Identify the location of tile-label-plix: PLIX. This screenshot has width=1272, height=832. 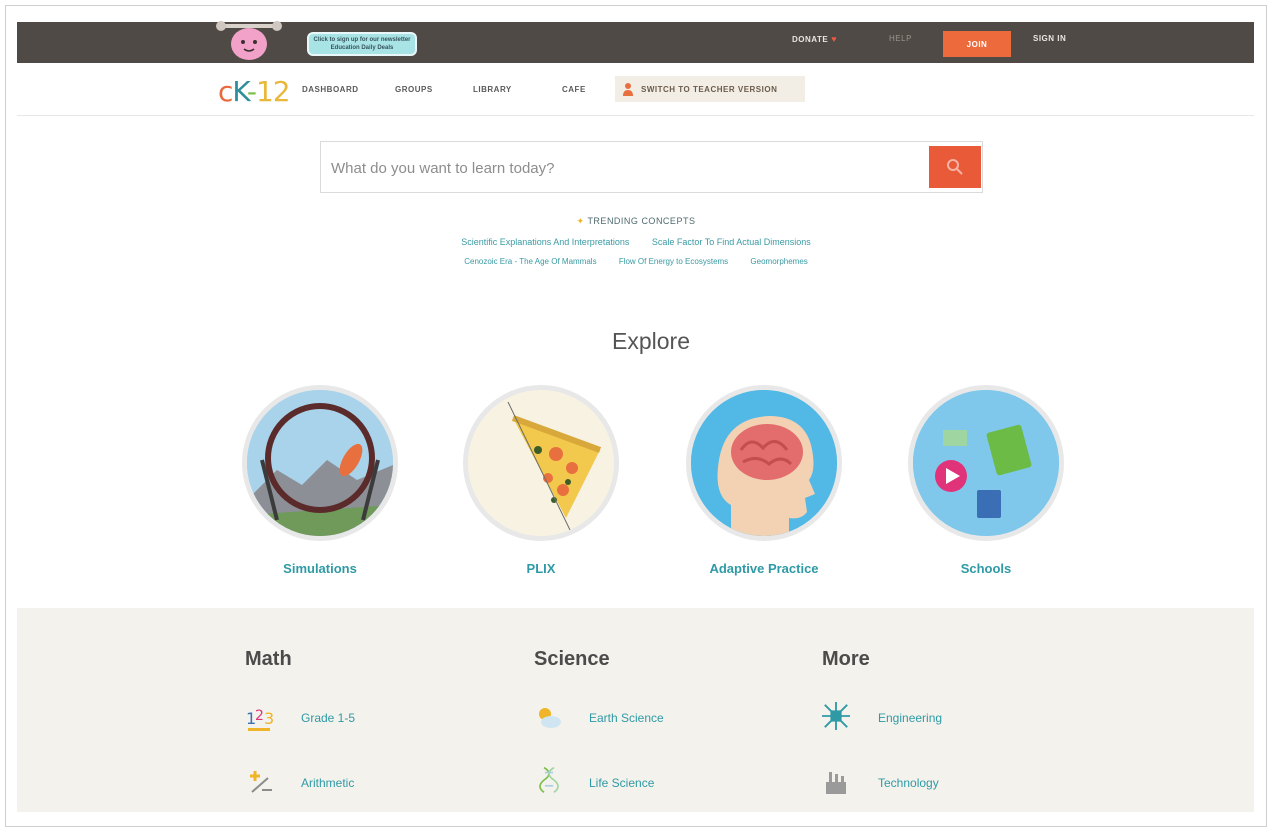
(541, 568).